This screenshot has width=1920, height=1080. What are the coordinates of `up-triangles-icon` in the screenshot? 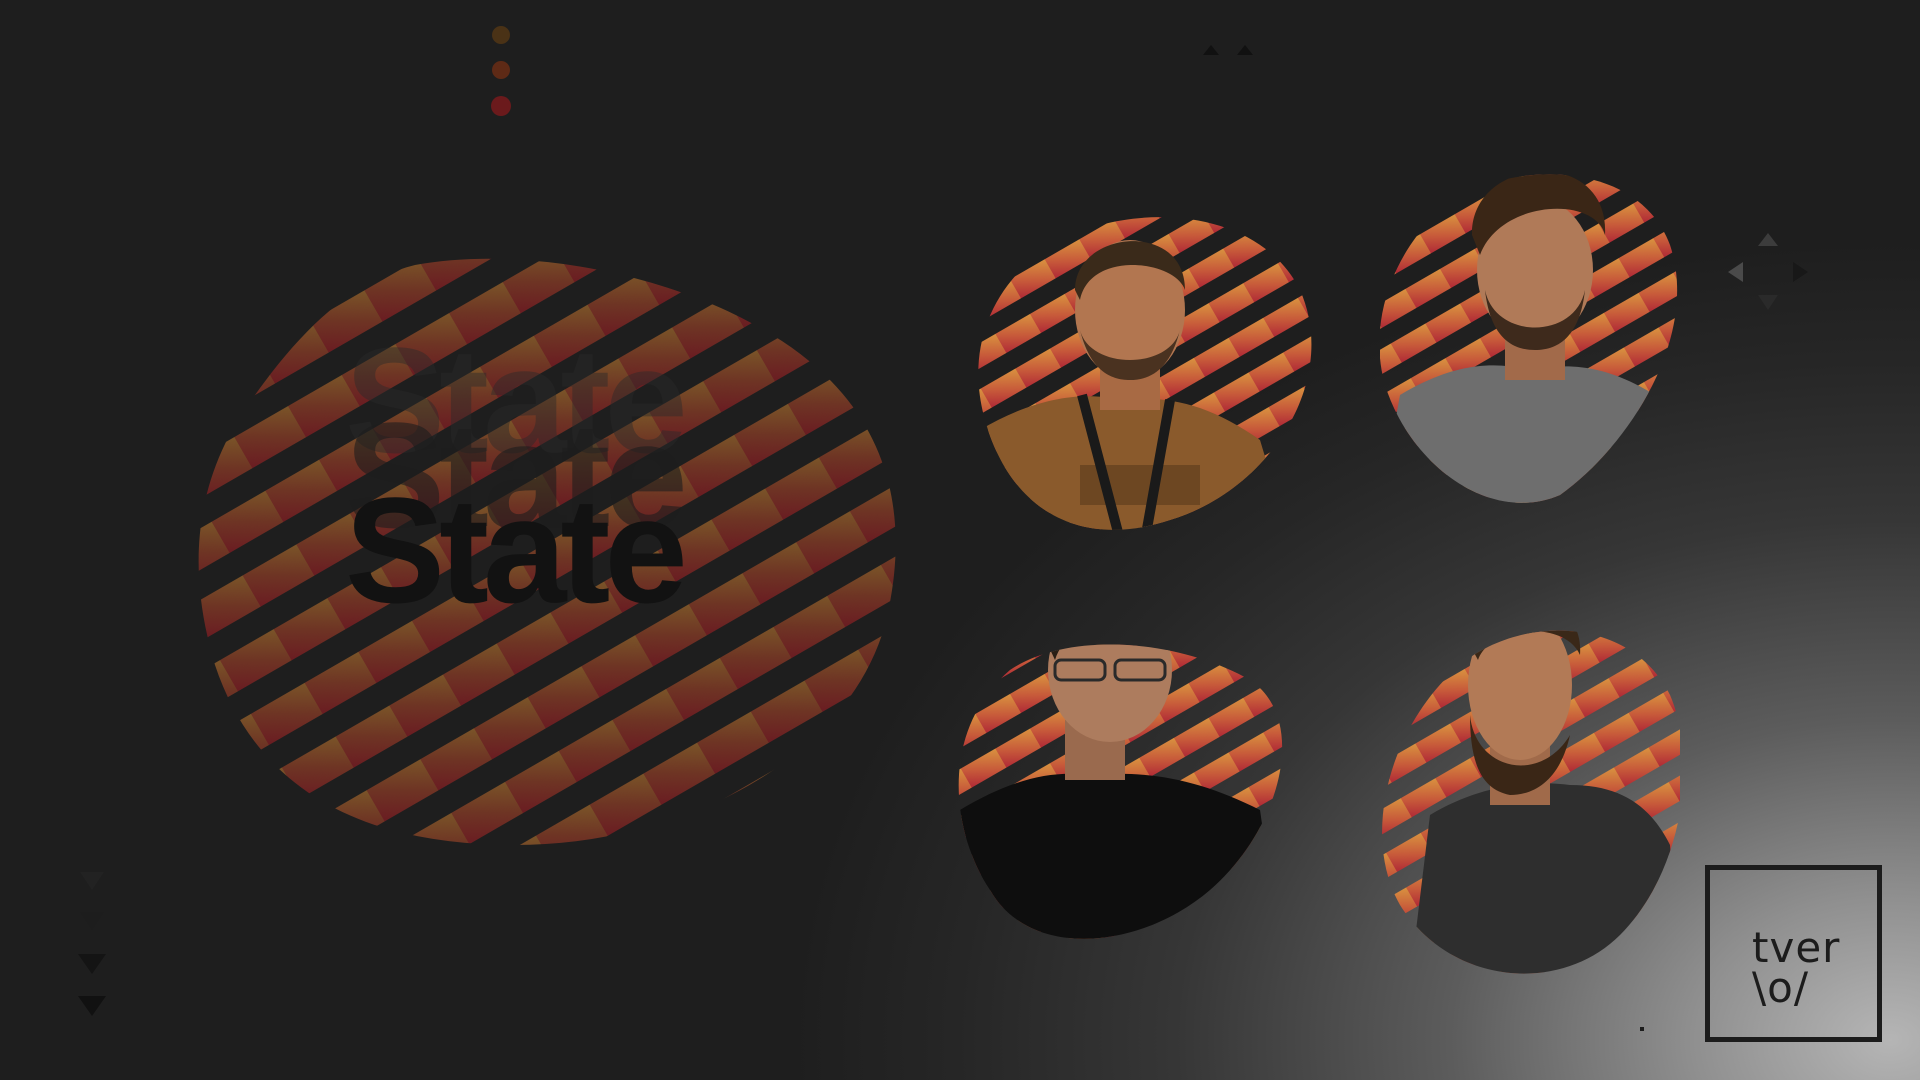 It's located at (1228, 50).